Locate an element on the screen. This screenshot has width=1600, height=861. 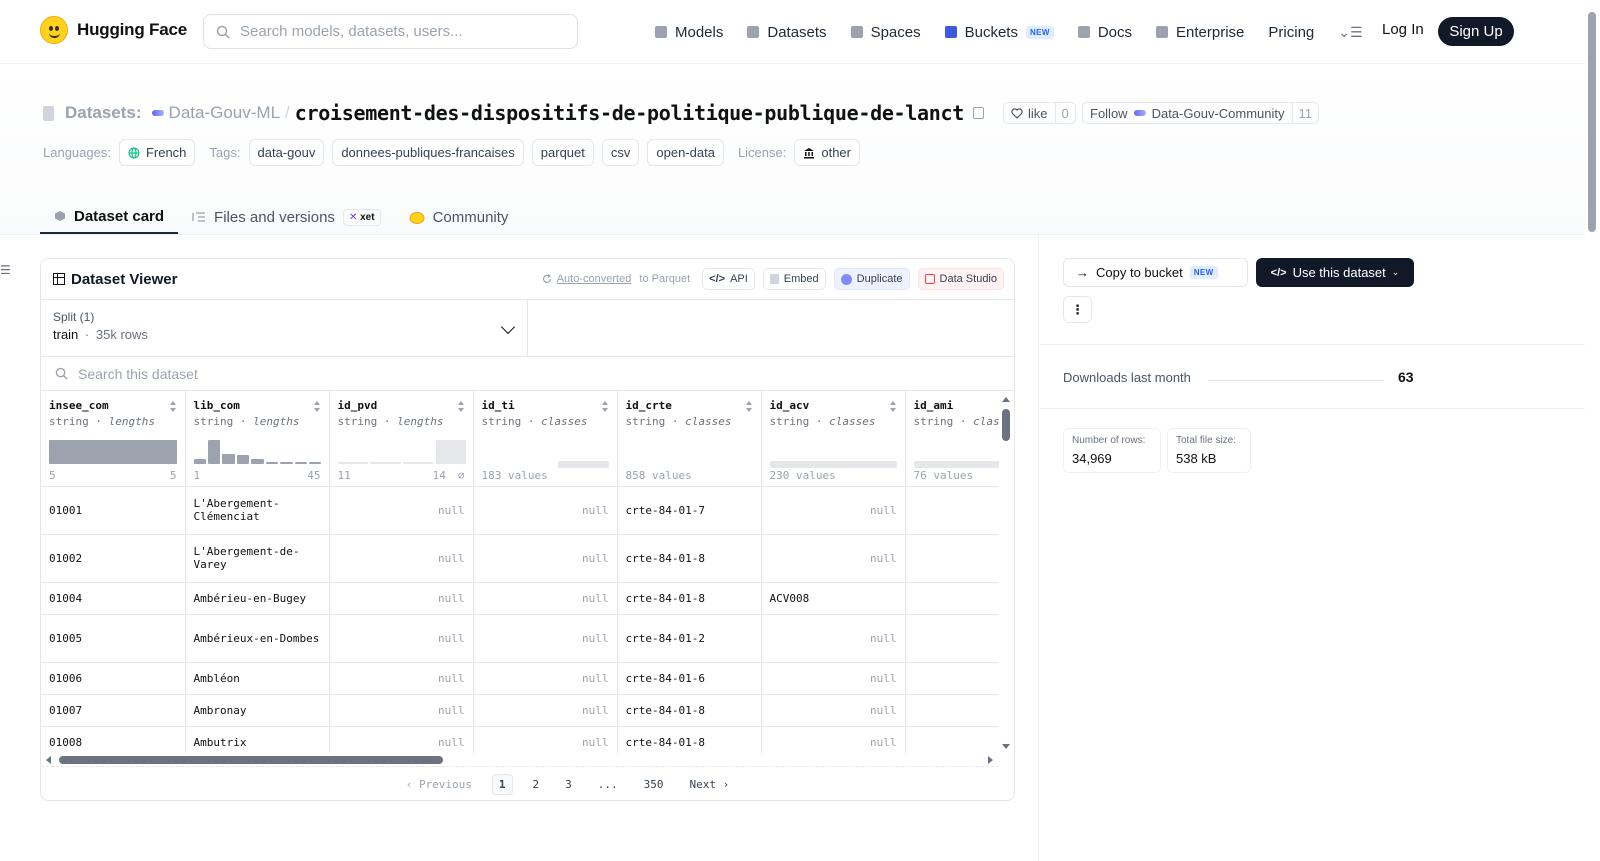
nav-buckets: Buckets NEW is located at coordinates (999, 32).